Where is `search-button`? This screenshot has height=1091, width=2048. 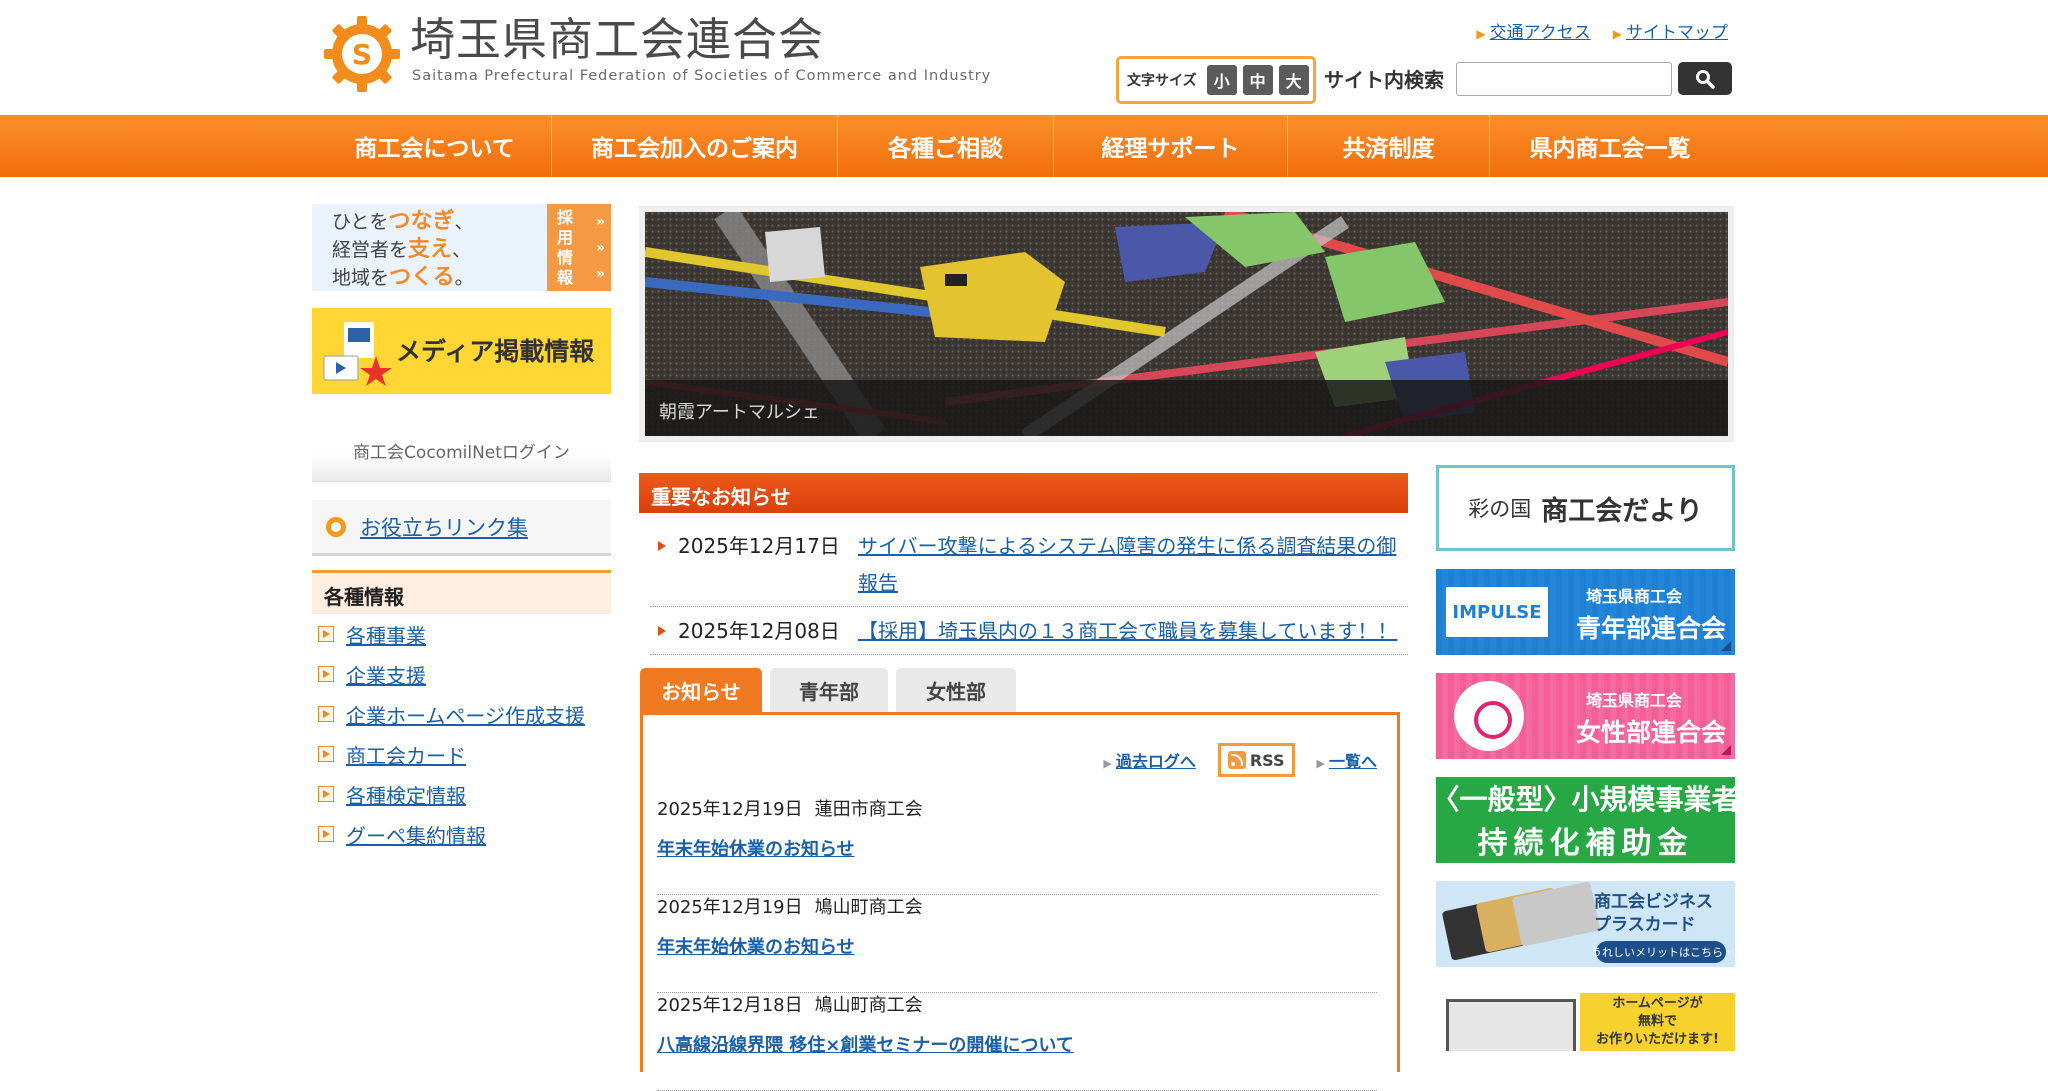
search-button is located at coordinates (1705, 78).